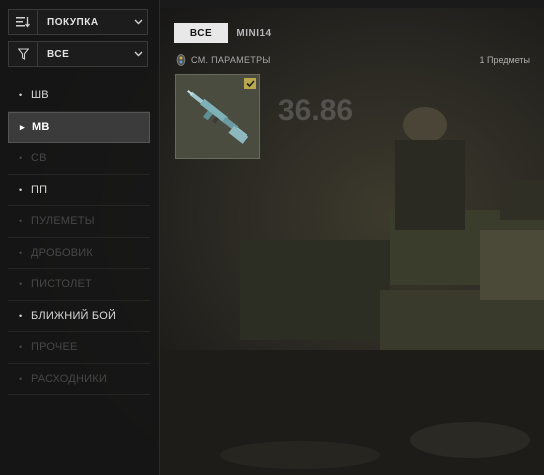 This screenshot has height=475, width=544. Describe the element at coordinates (41, 127) in the screenshot. I see `category-label: МВ` at that location.